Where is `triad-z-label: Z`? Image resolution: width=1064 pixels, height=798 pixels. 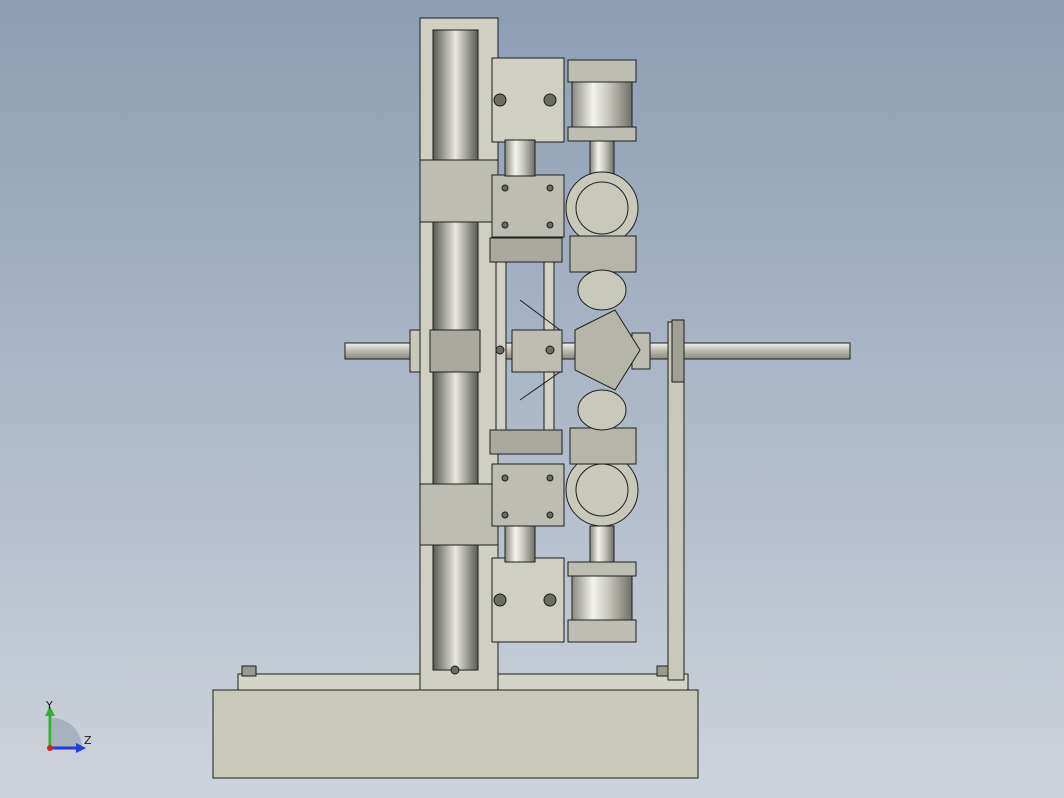
triad-z-label: Z is located at coordinates (88, 740).